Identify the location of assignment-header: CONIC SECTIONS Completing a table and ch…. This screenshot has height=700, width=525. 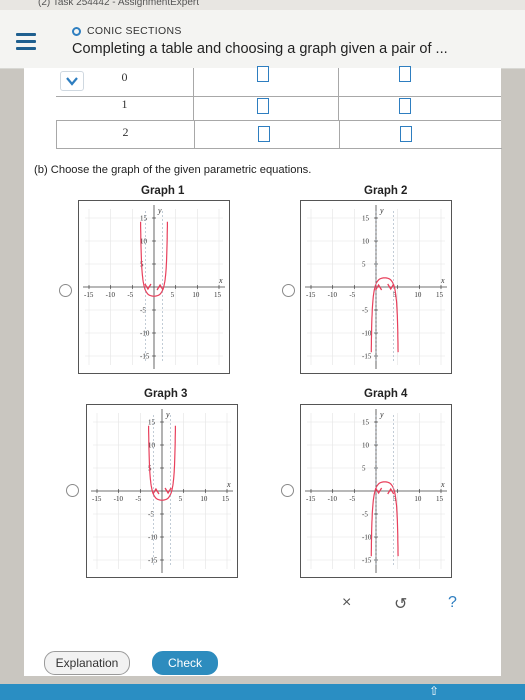
(262, 39).